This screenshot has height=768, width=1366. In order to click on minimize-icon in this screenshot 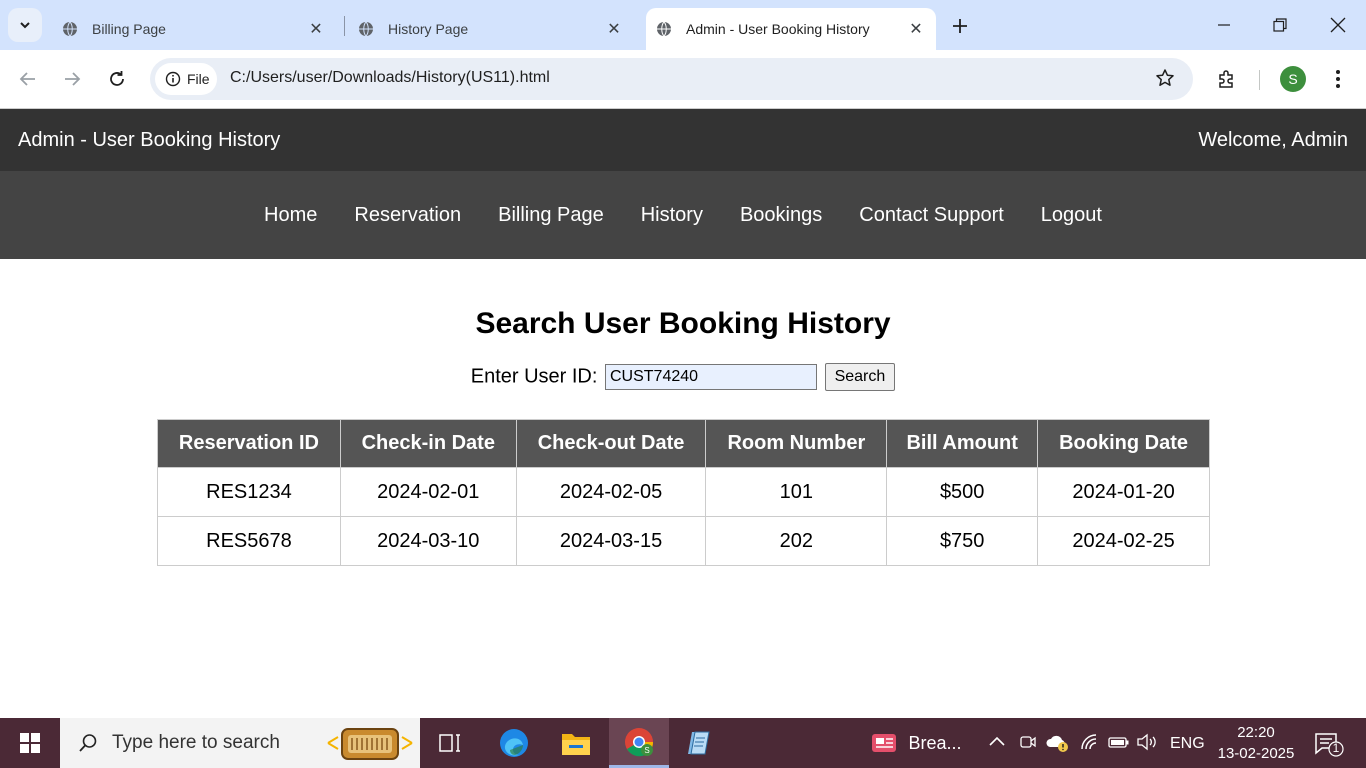, I will do `click(1224, 25)`.